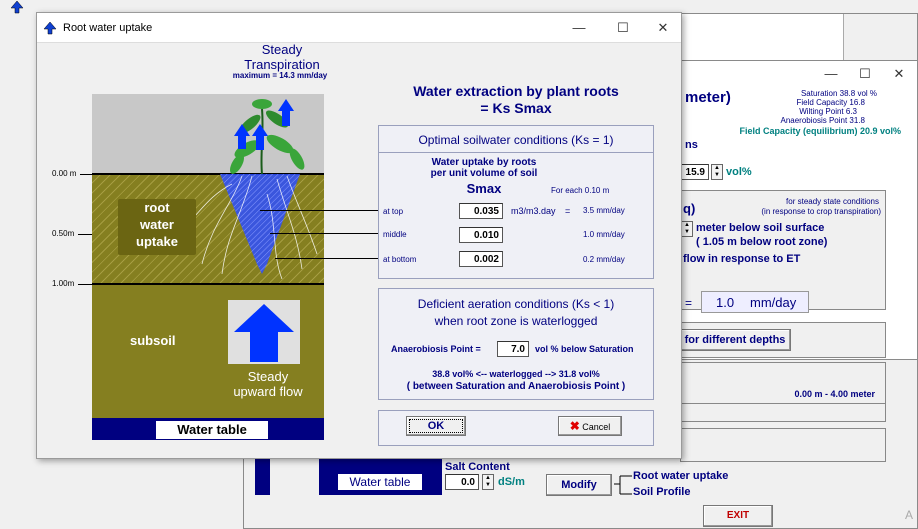 The width and height of the screenshot is (918, 529). Describe the element at coordinates (823, 120) in the screenshot. I see `anaerobiosis-label: Anaerobiosis Point 31.8` at that location.